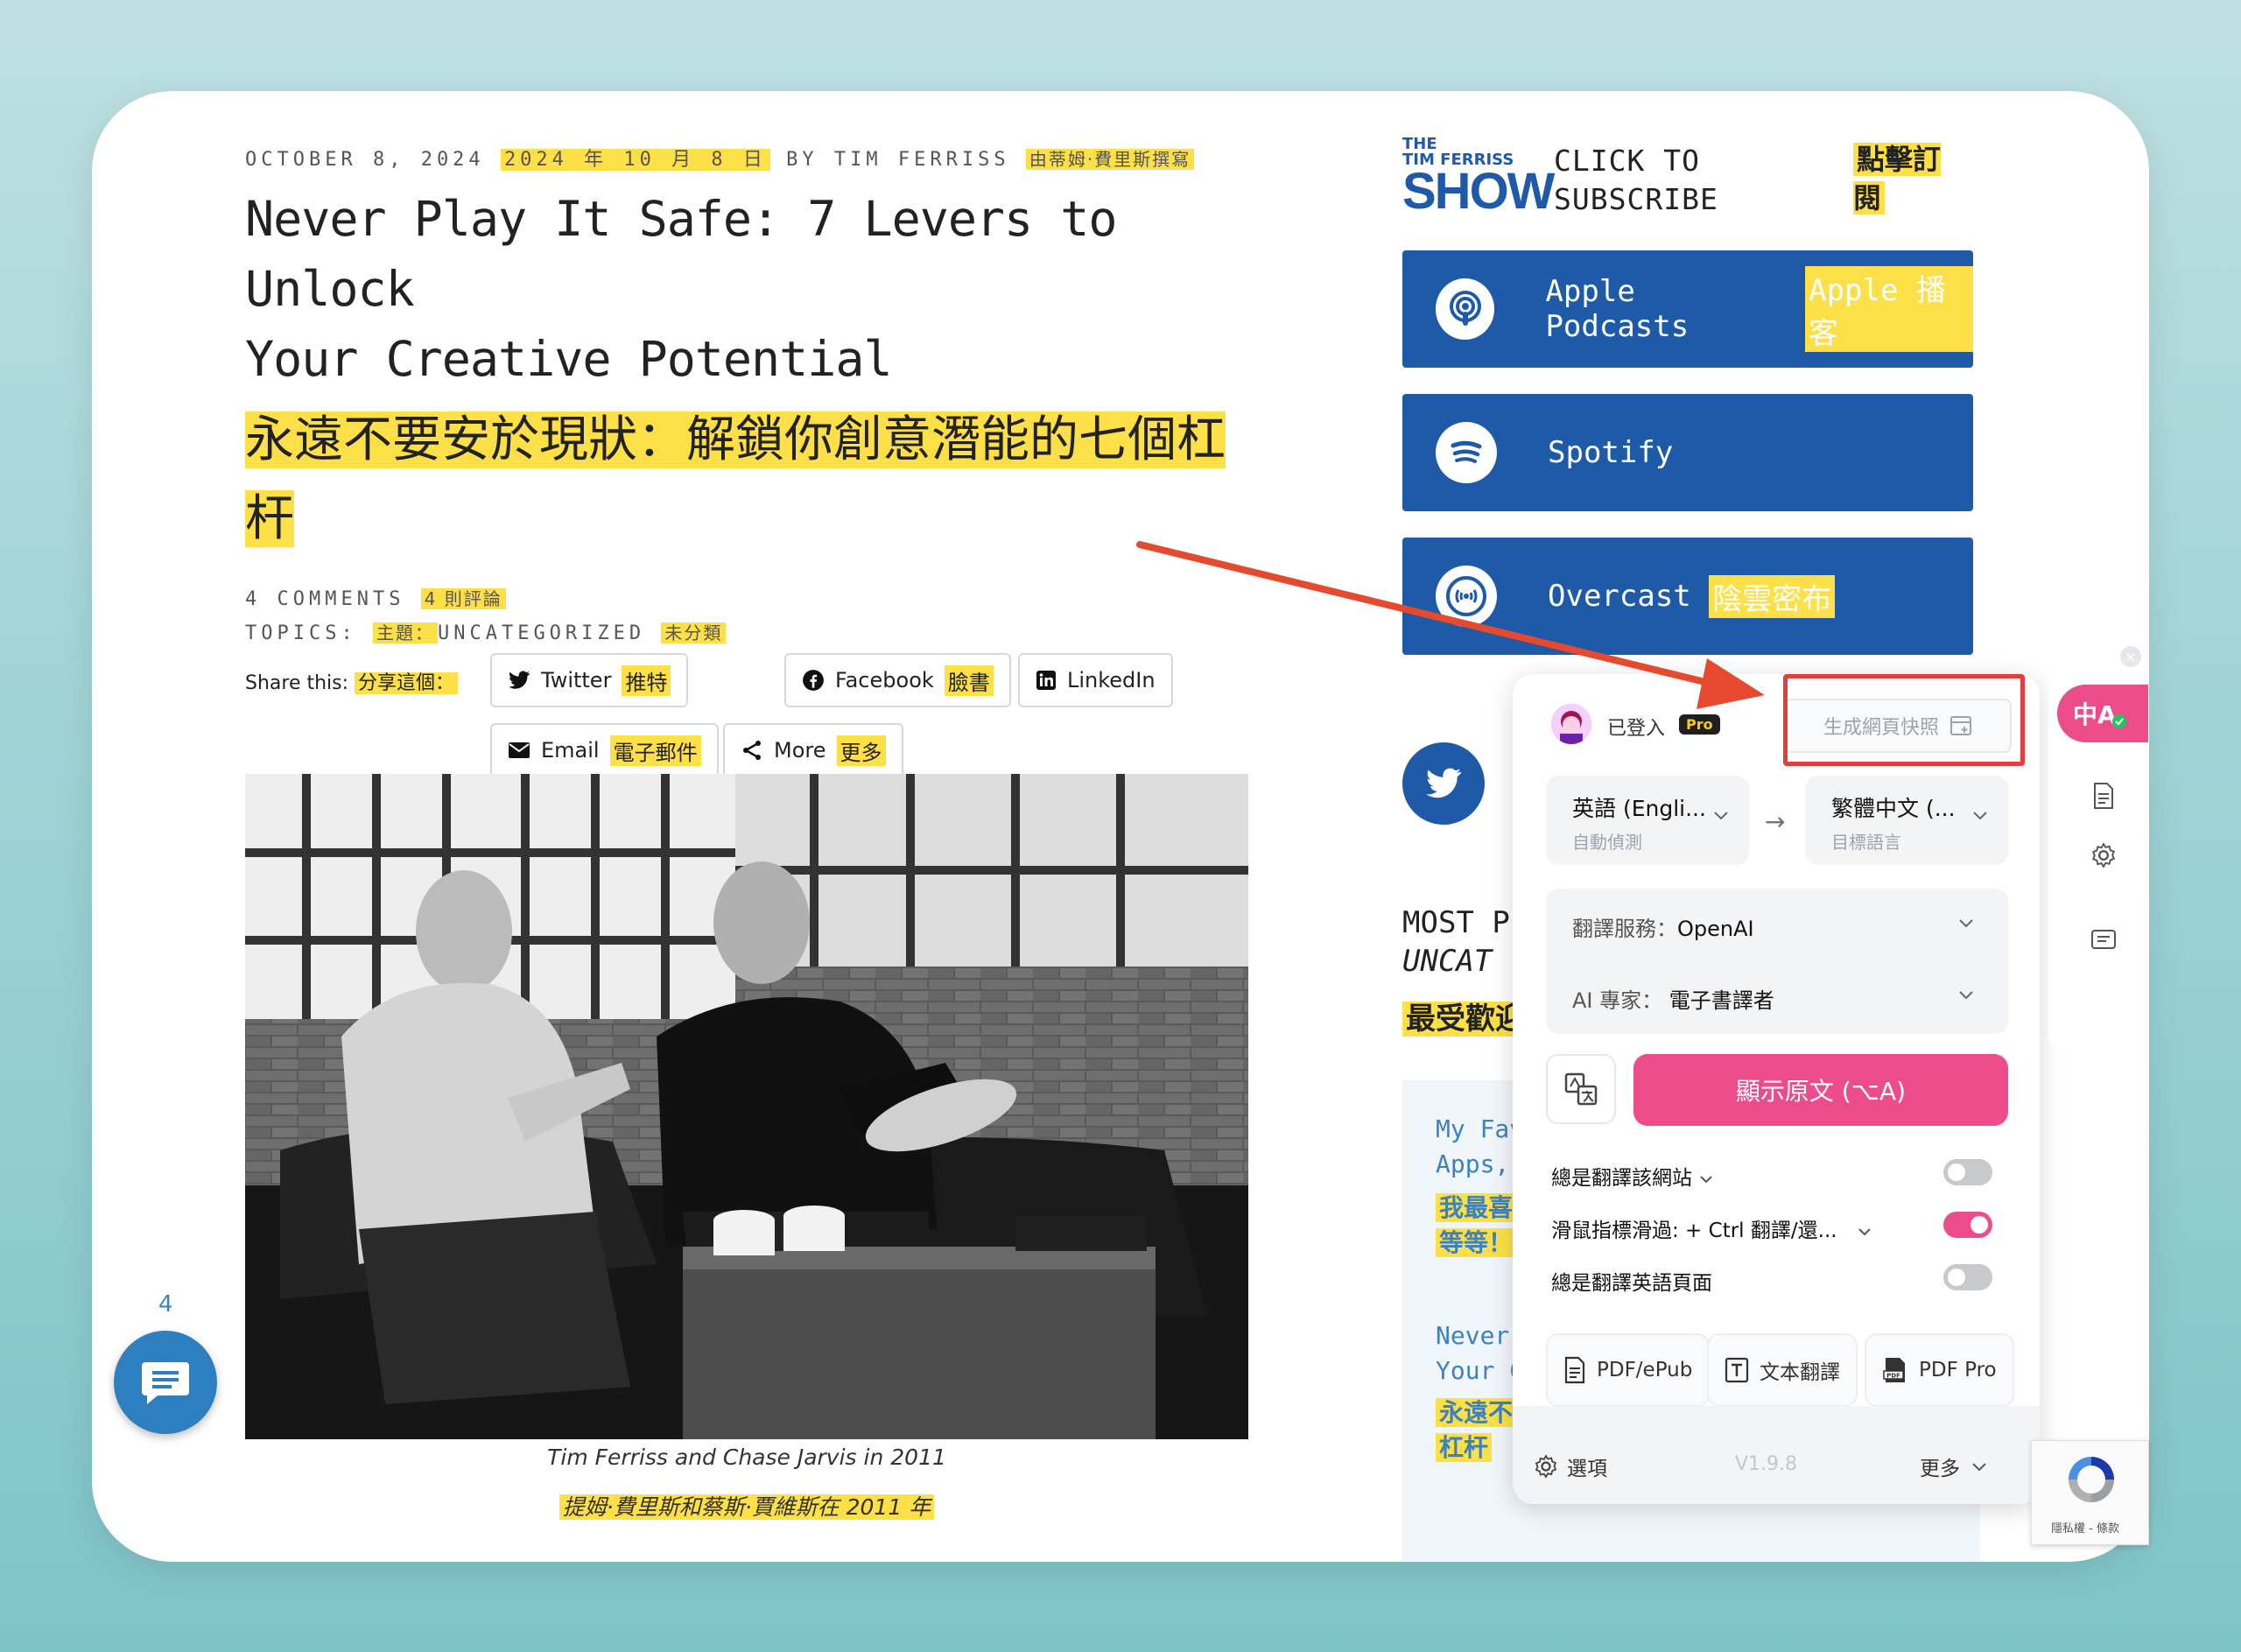 The height and width of the screenshot is (1652, 2241). Describe the element at coordinates (1046, 680) in the screenshot. I see `linkedin-icon` at that location.